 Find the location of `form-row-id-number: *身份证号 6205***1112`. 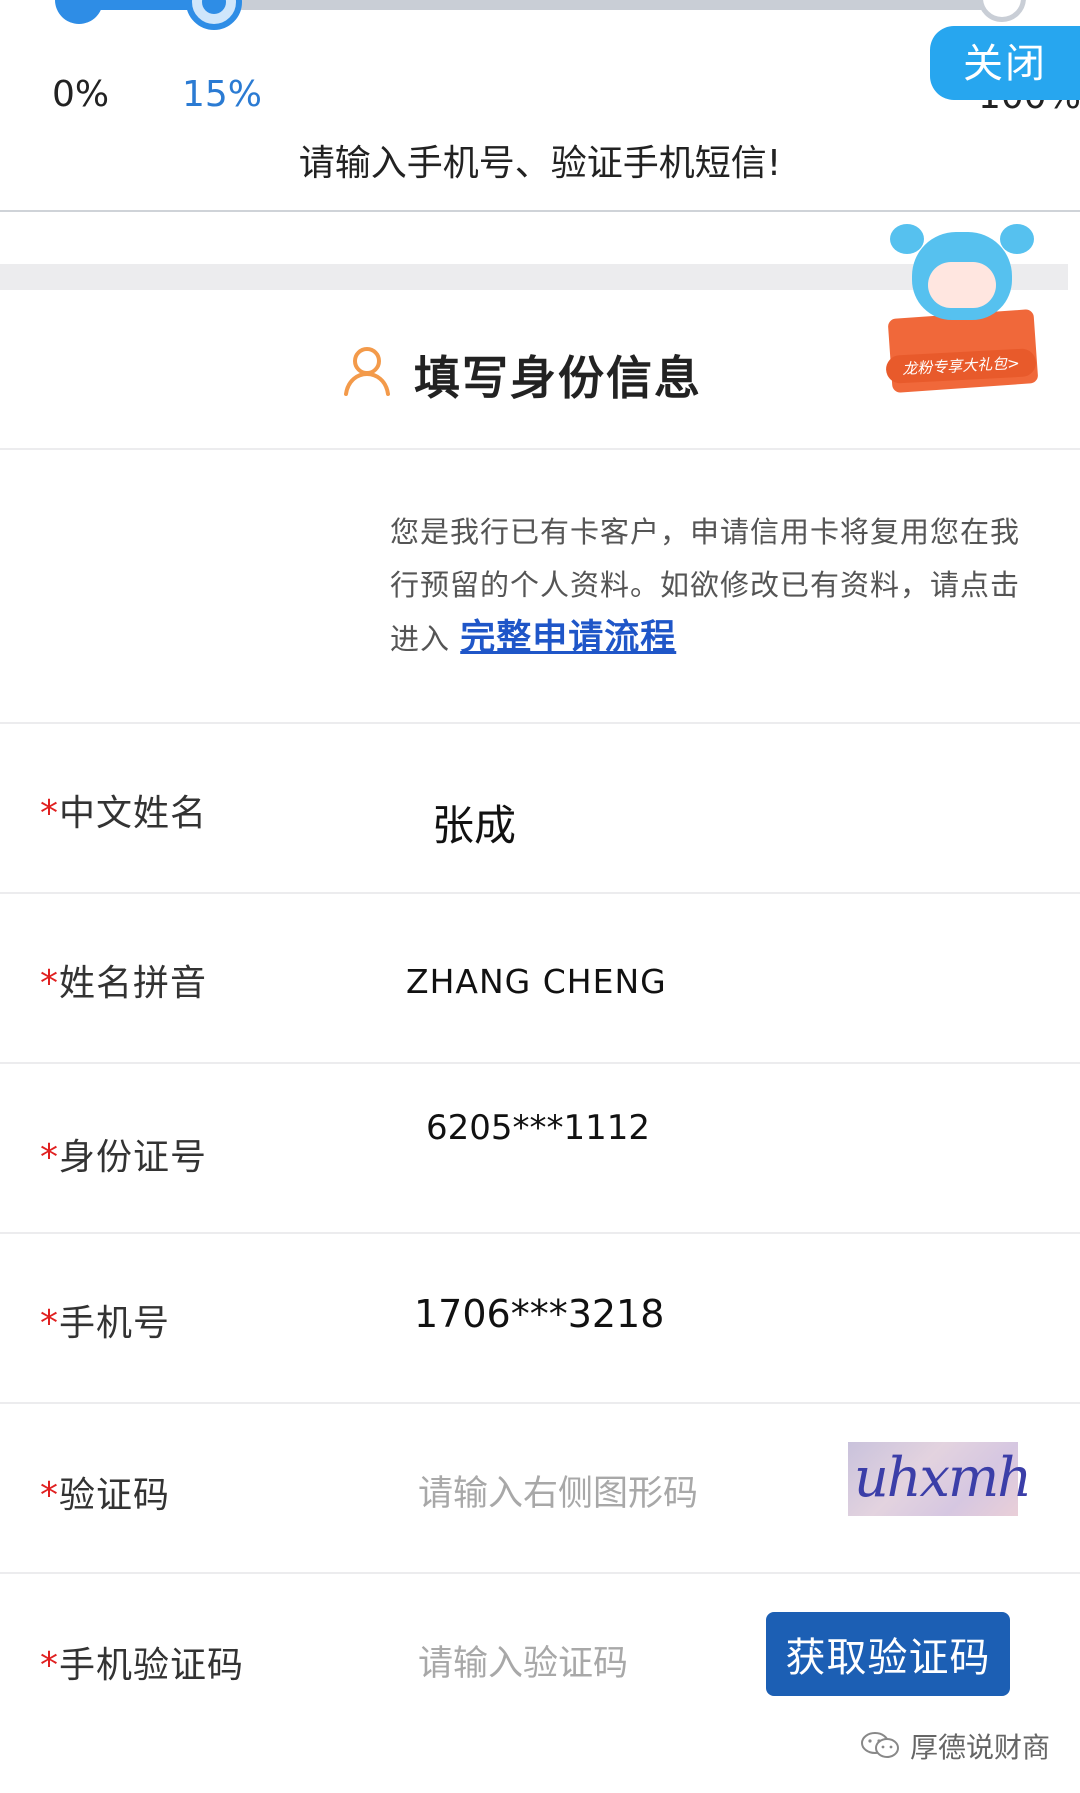

form-row-id-number: *身份证号 6205***1112 is located at coordinates (540, 1148).